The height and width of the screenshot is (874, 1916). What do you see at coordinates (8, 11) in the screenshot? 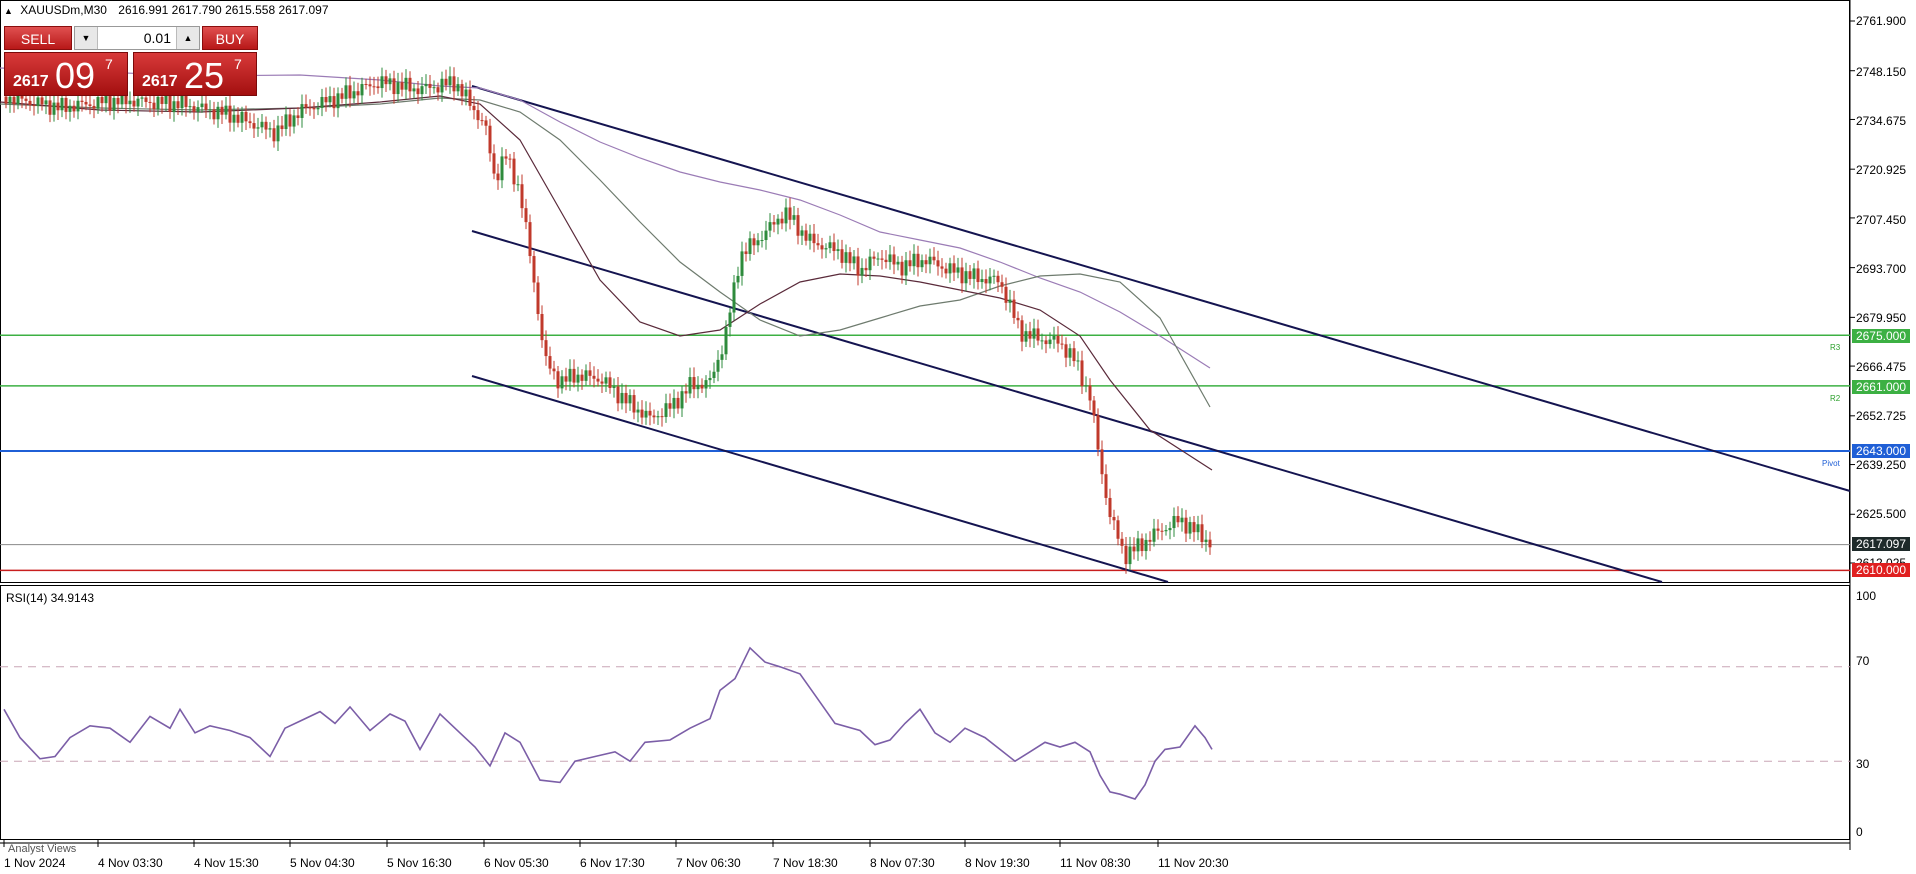
I see `collapse-triangle-icon: ▲` at bounding box center [8, 11].